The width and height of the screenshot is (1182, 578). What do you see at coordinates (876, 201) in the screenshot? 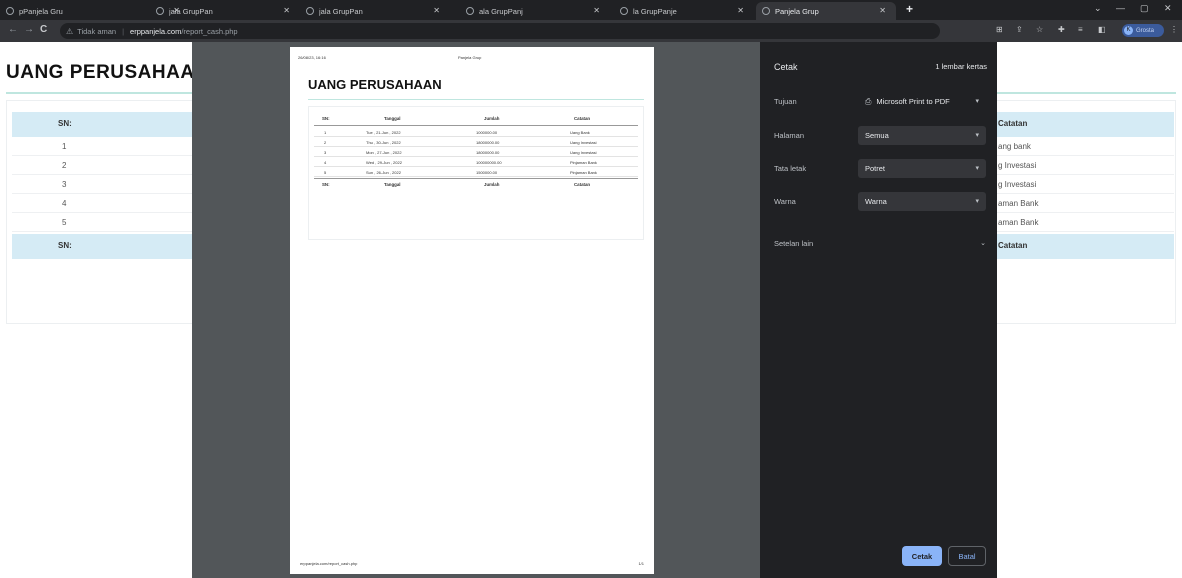
I see `color-value: Warna` at bounding box center [876, 201].